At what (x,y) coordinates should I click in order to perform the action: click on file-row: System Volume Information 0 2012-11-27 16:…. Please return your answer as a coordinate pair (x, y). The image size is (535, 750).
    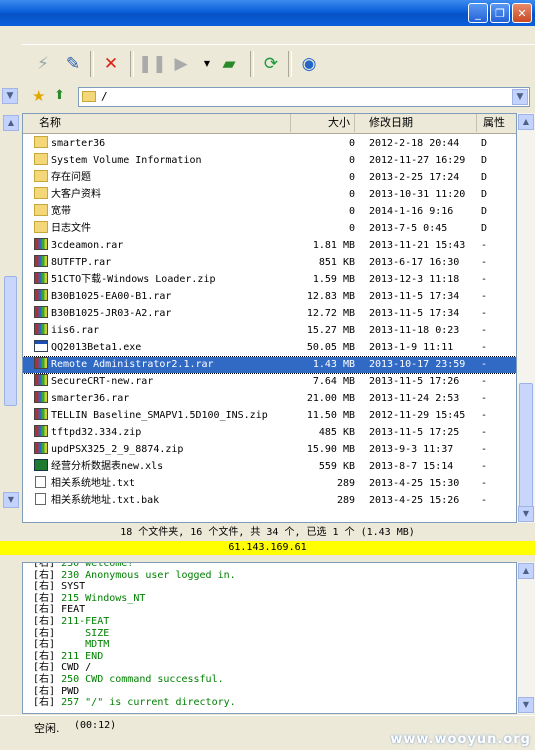
    Looking at the image, I should click on (269, 161).